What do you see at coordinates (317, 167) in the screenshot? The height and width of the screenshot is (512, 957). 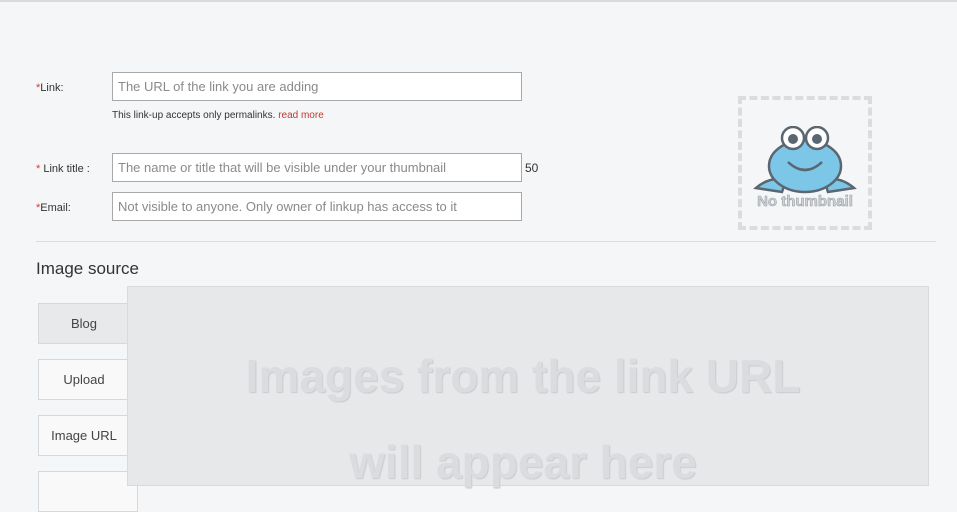 I see `link-title-input` at bounding box center [317, 167].